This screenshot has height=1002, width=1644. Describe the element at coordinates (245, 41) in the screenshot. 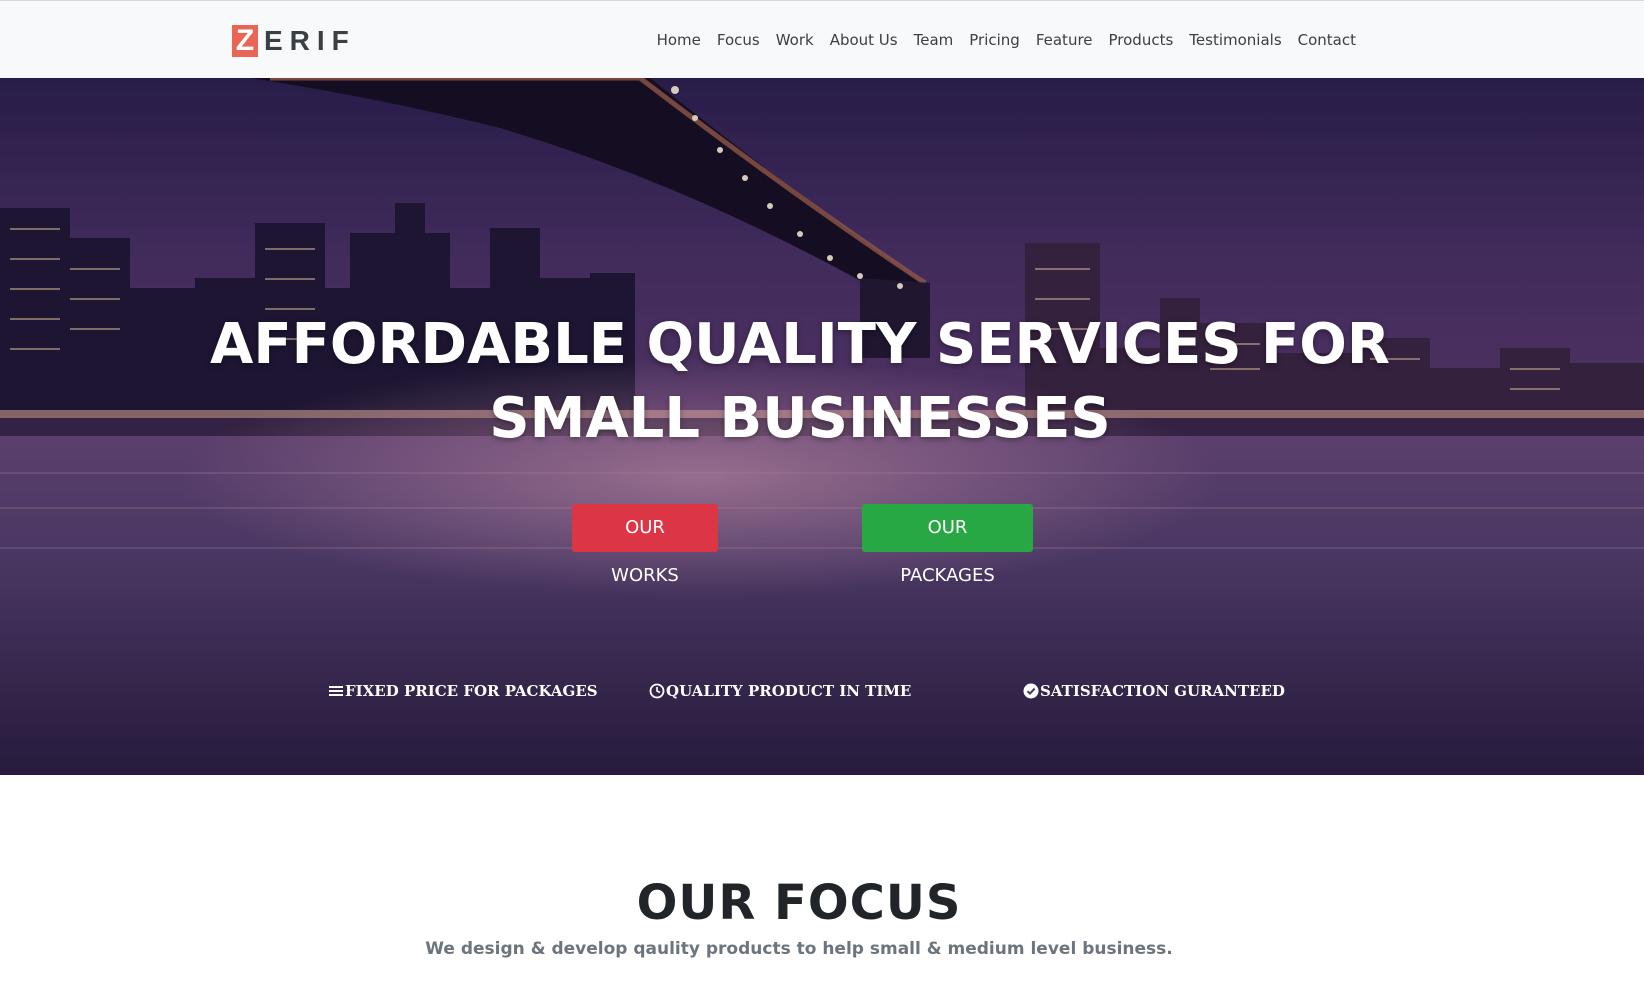

I see `logo-z-mark: Z` at that location.